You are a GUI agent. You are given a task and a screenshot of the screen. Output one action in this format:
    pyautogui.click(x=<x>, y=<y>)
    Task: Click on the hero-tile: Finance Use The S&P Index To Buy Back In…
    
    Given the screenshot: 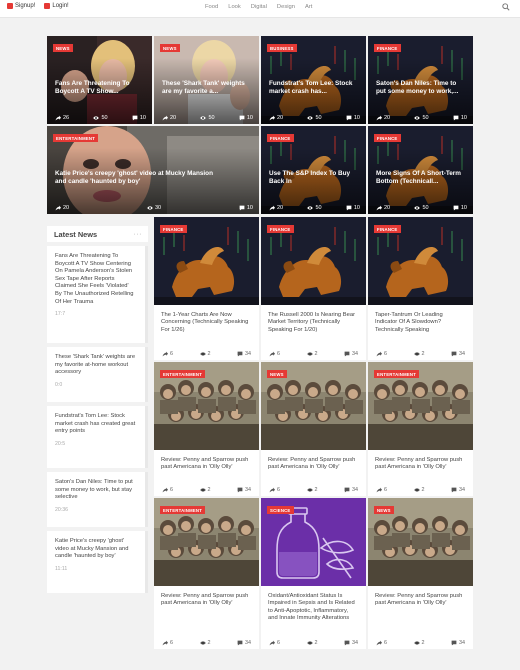 What is the action you would take?
    pyautogui.click(x=313, y=170)
    